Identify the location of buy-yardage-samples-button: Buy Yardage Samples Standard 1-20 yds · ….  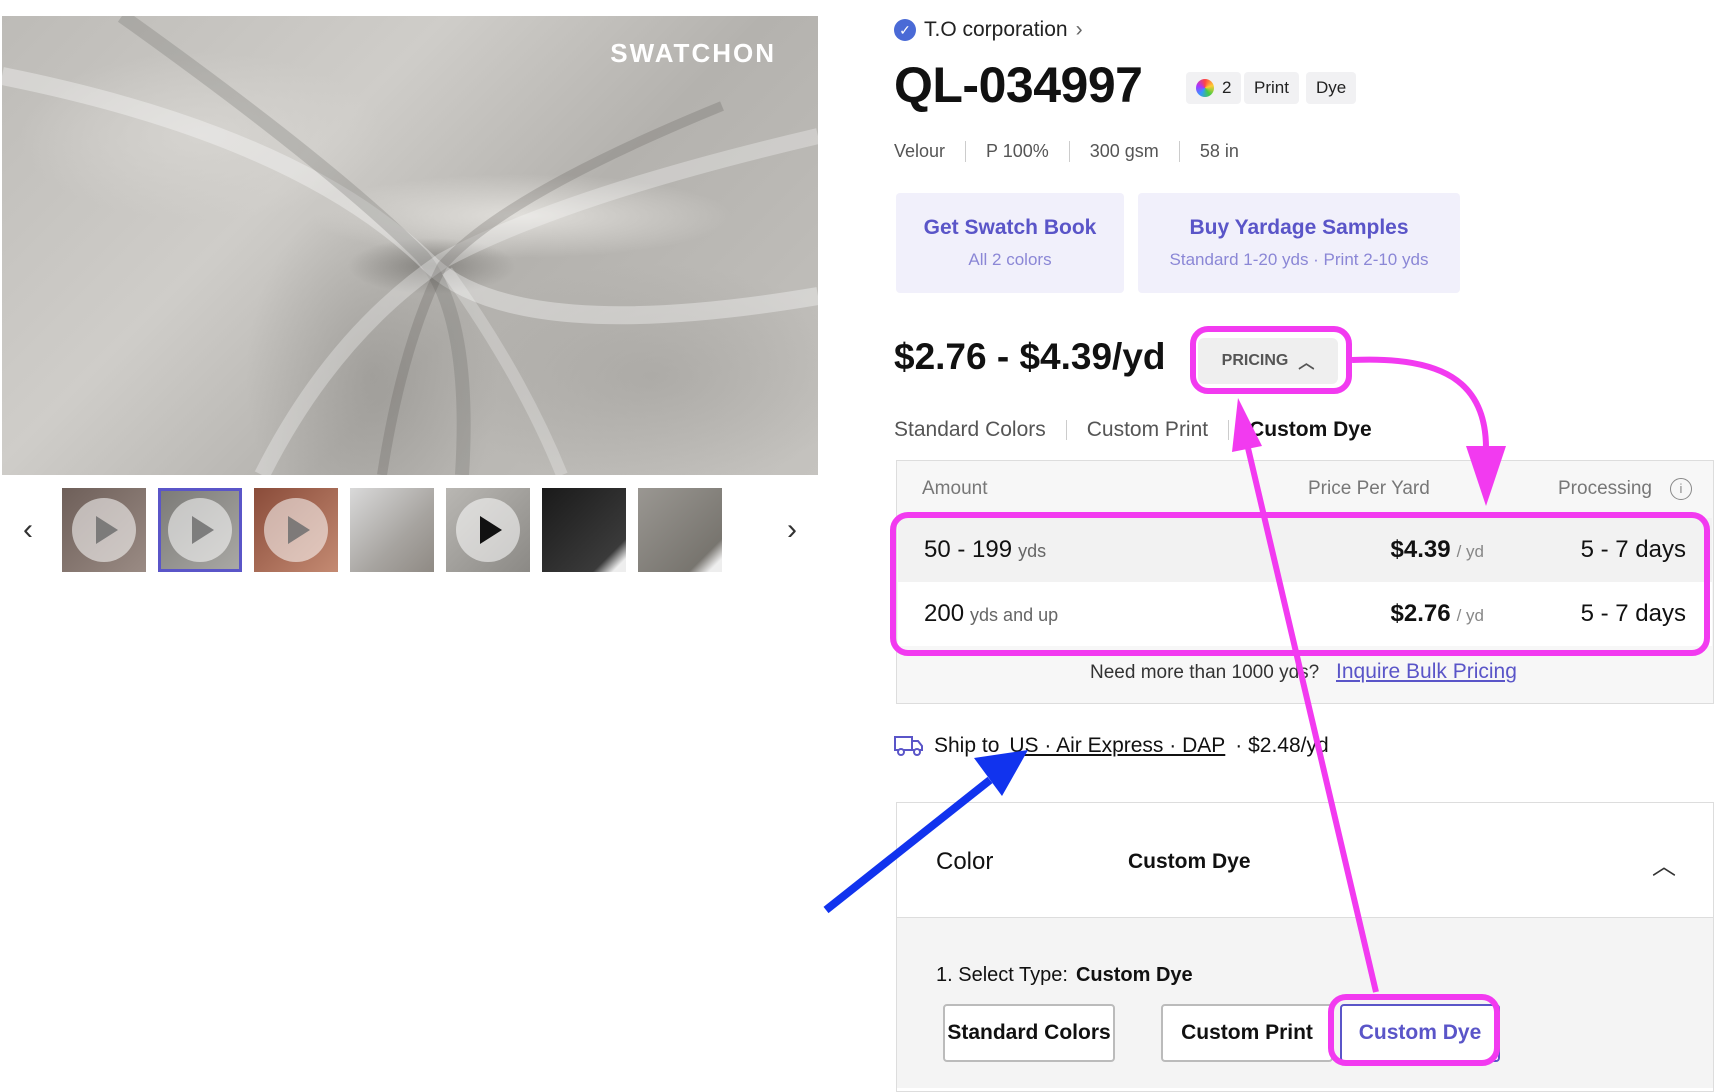
(1299, 243).